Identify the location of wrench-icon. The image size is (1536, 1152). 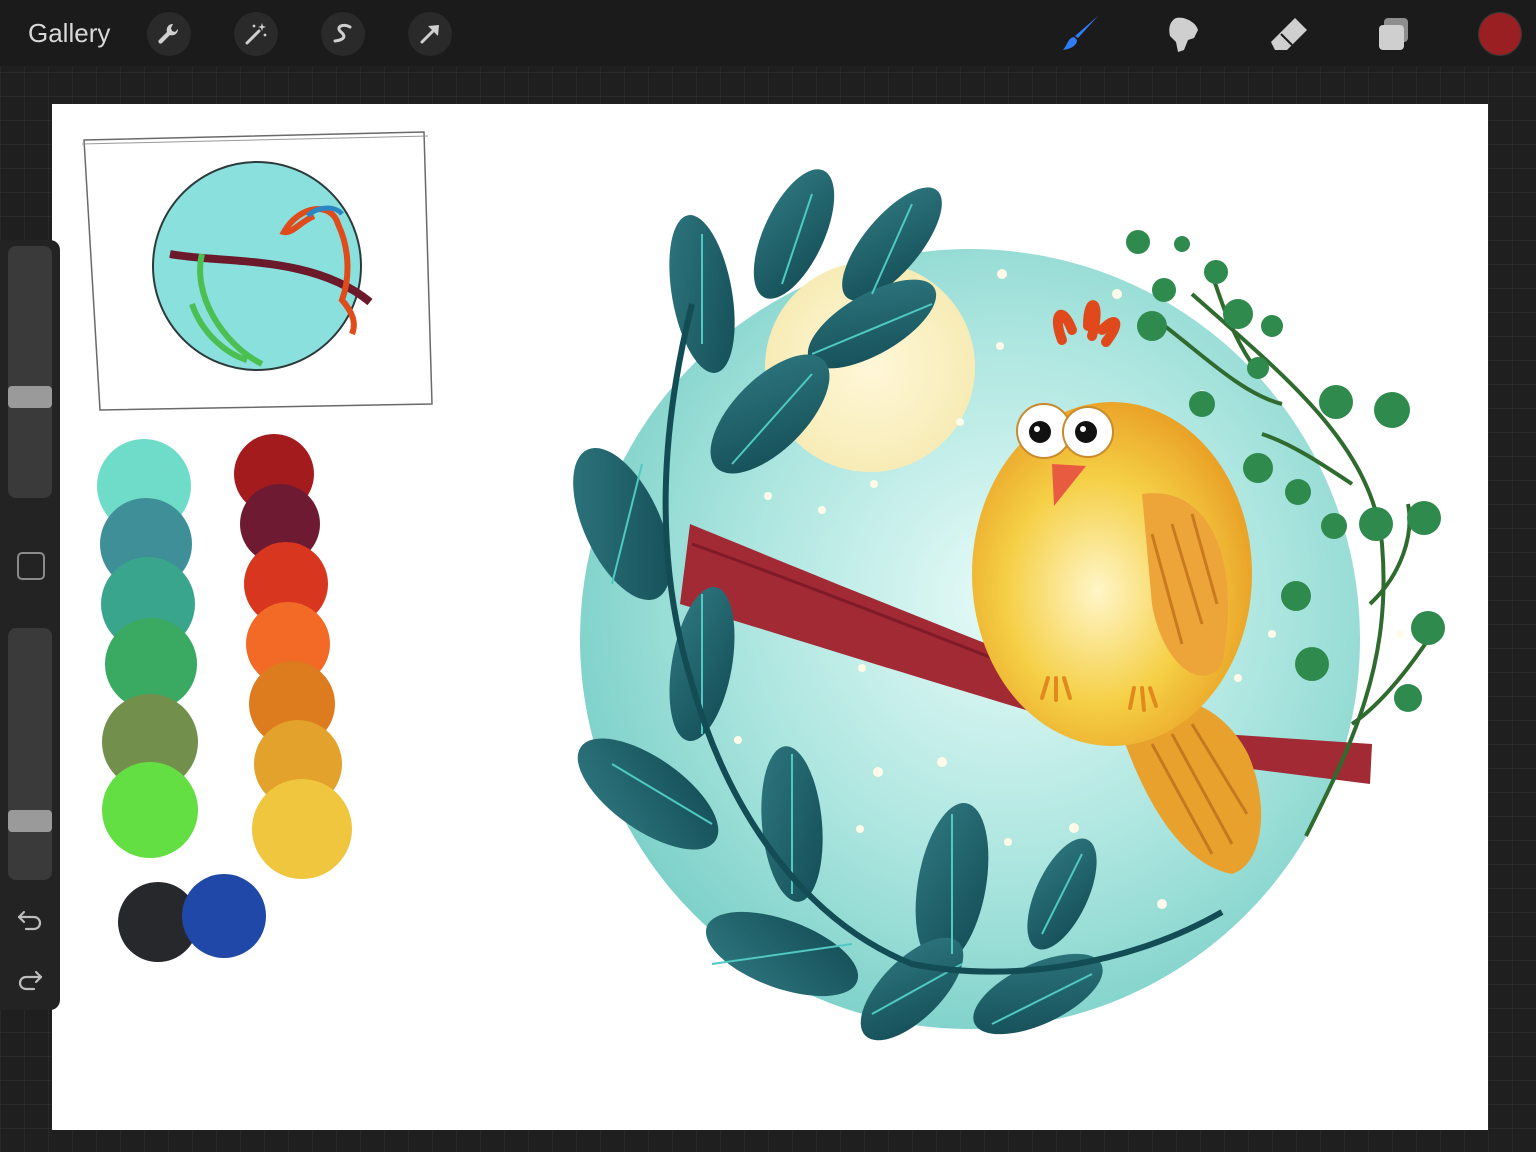
(168, 33).